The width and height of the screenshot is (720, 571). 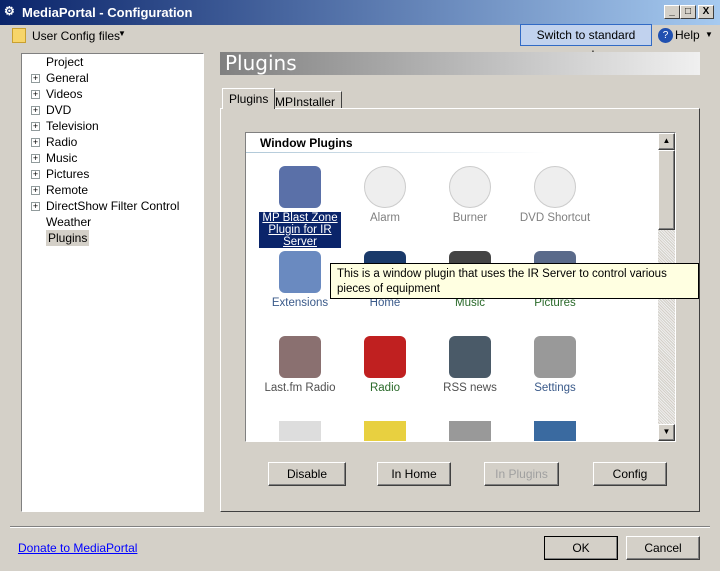 I want to click on config-button: Config, so click(x=630, y=474).